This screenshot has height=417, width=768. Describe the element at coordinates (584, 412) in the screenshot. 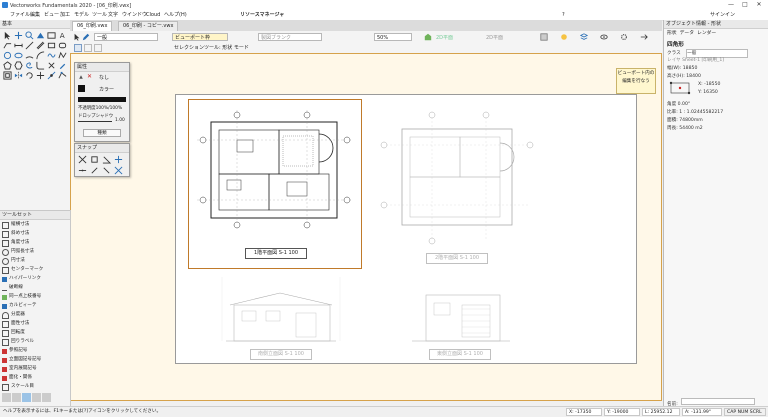

I see `status-x: X: -17350` at that location.